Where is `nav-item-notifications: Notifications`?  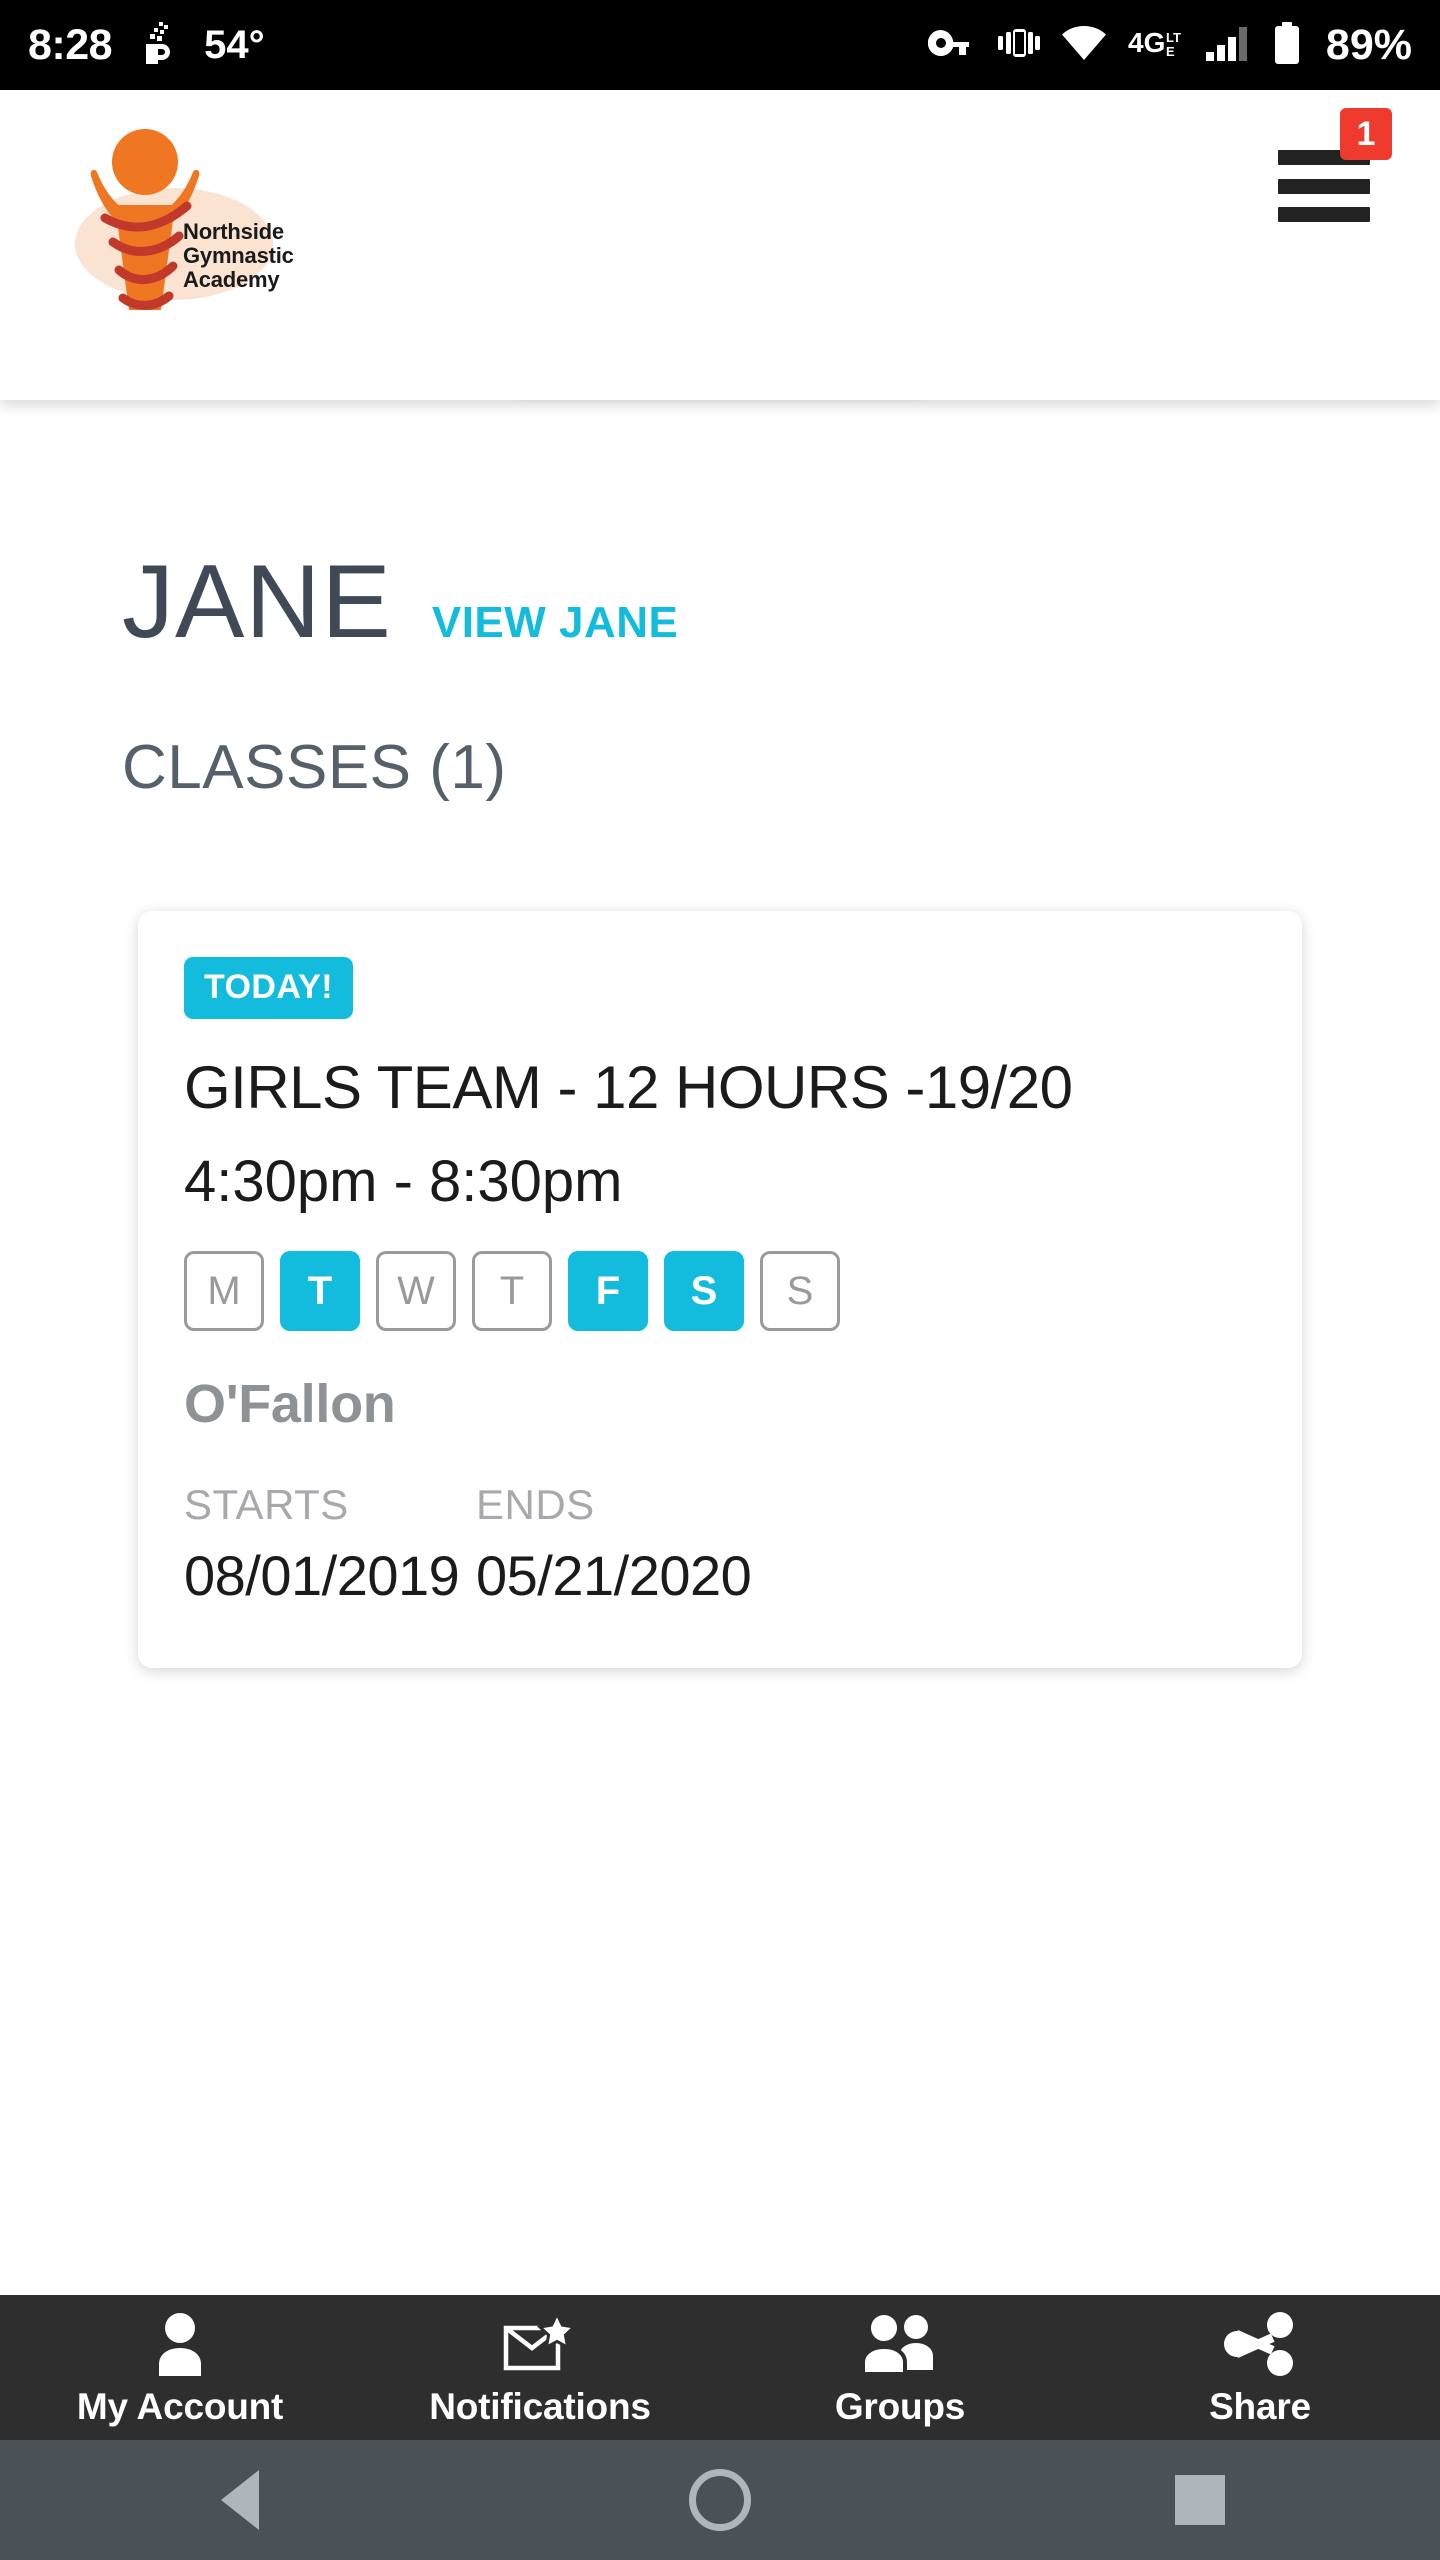
nav-item-notifications: Notifications is located at coordinates (540, 2368).